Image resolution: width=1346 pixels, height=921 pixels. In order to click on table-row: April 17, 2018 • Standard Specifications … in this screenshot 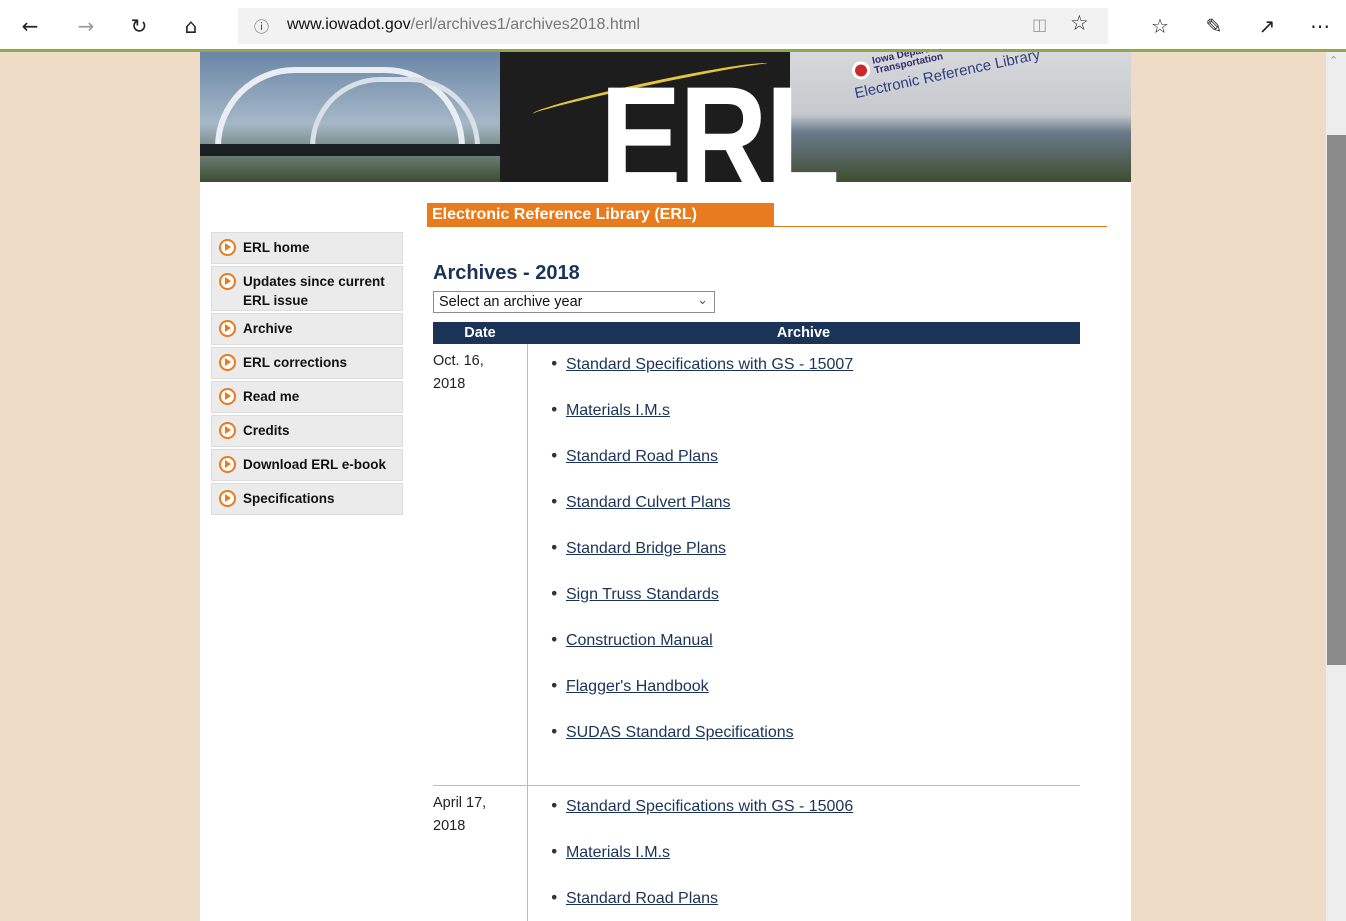, I will do `click(757, 852)`.